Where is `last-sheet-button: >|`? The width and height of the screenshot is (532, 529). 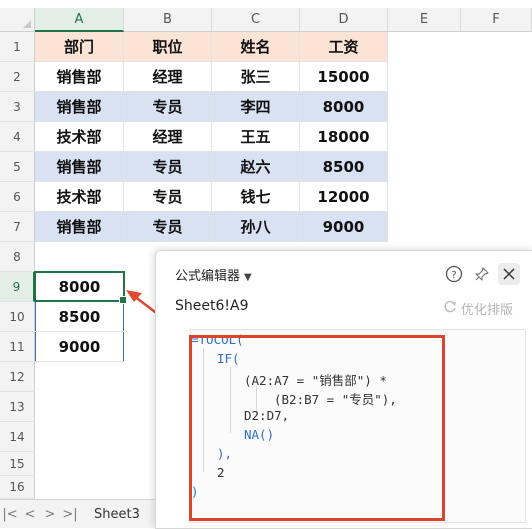 last-sheet-button: >| is located at coordinates (70, 514).